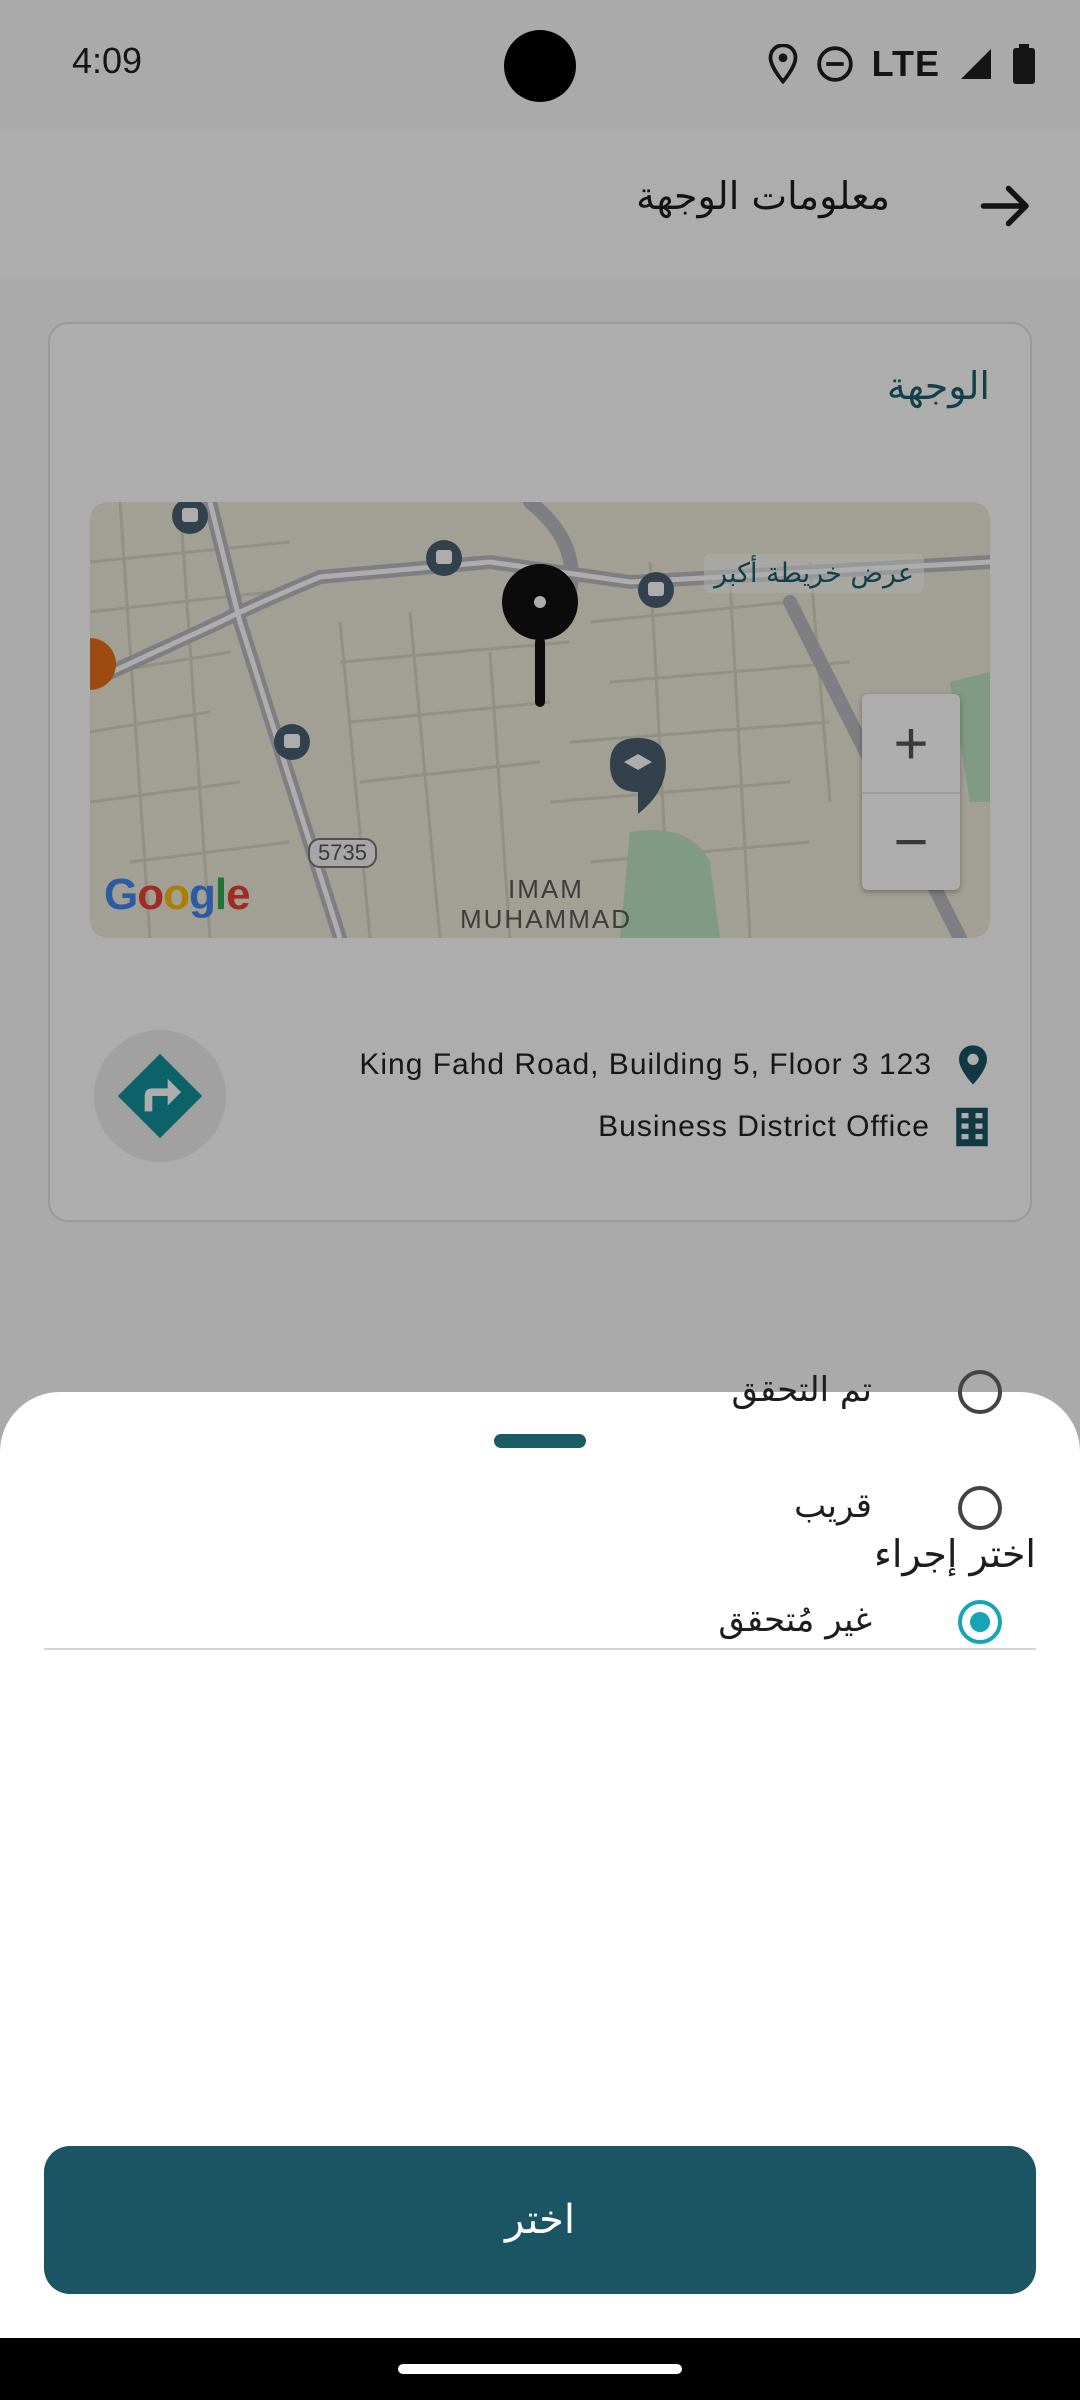  What do you see at coordinates (540, 1510) in the screenshot?
I see `option-nearby: قريب` at bounding box center [540, 1510].